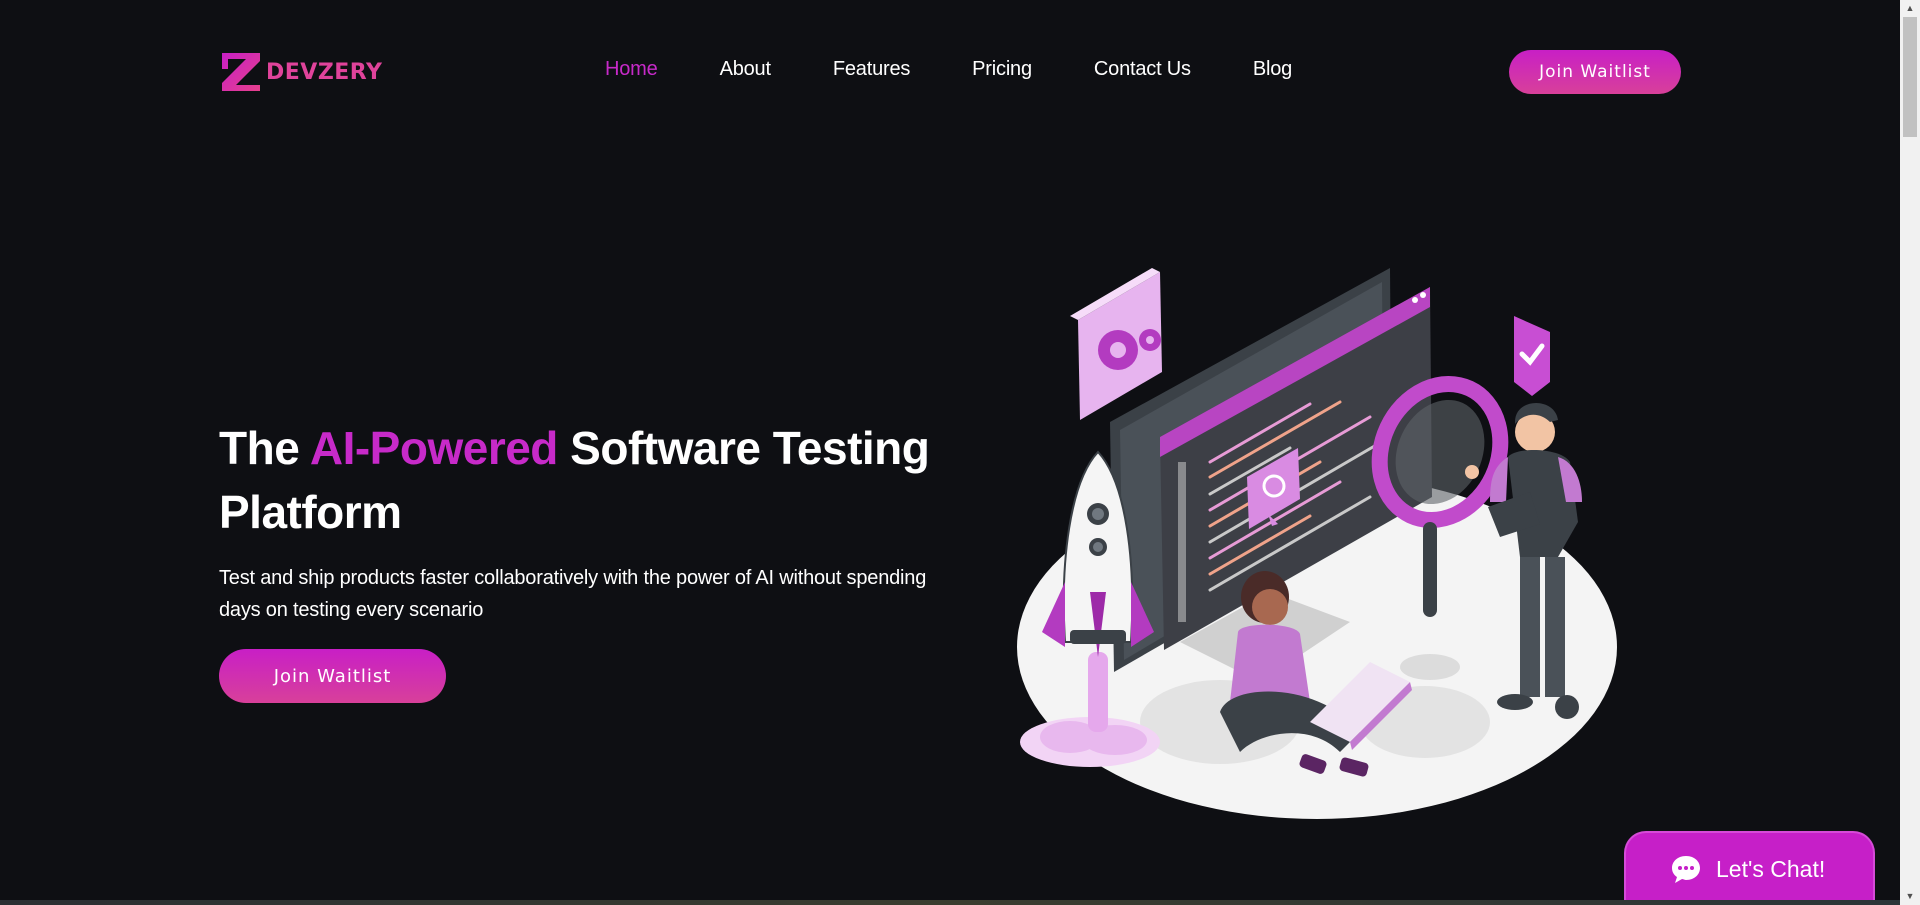 This screenshot has height=905, width=1920. Describe the element at coordinates (579, 480) in the screenshot. I see `hero-title: The AI-Powered Software Testing Platform` at that location.